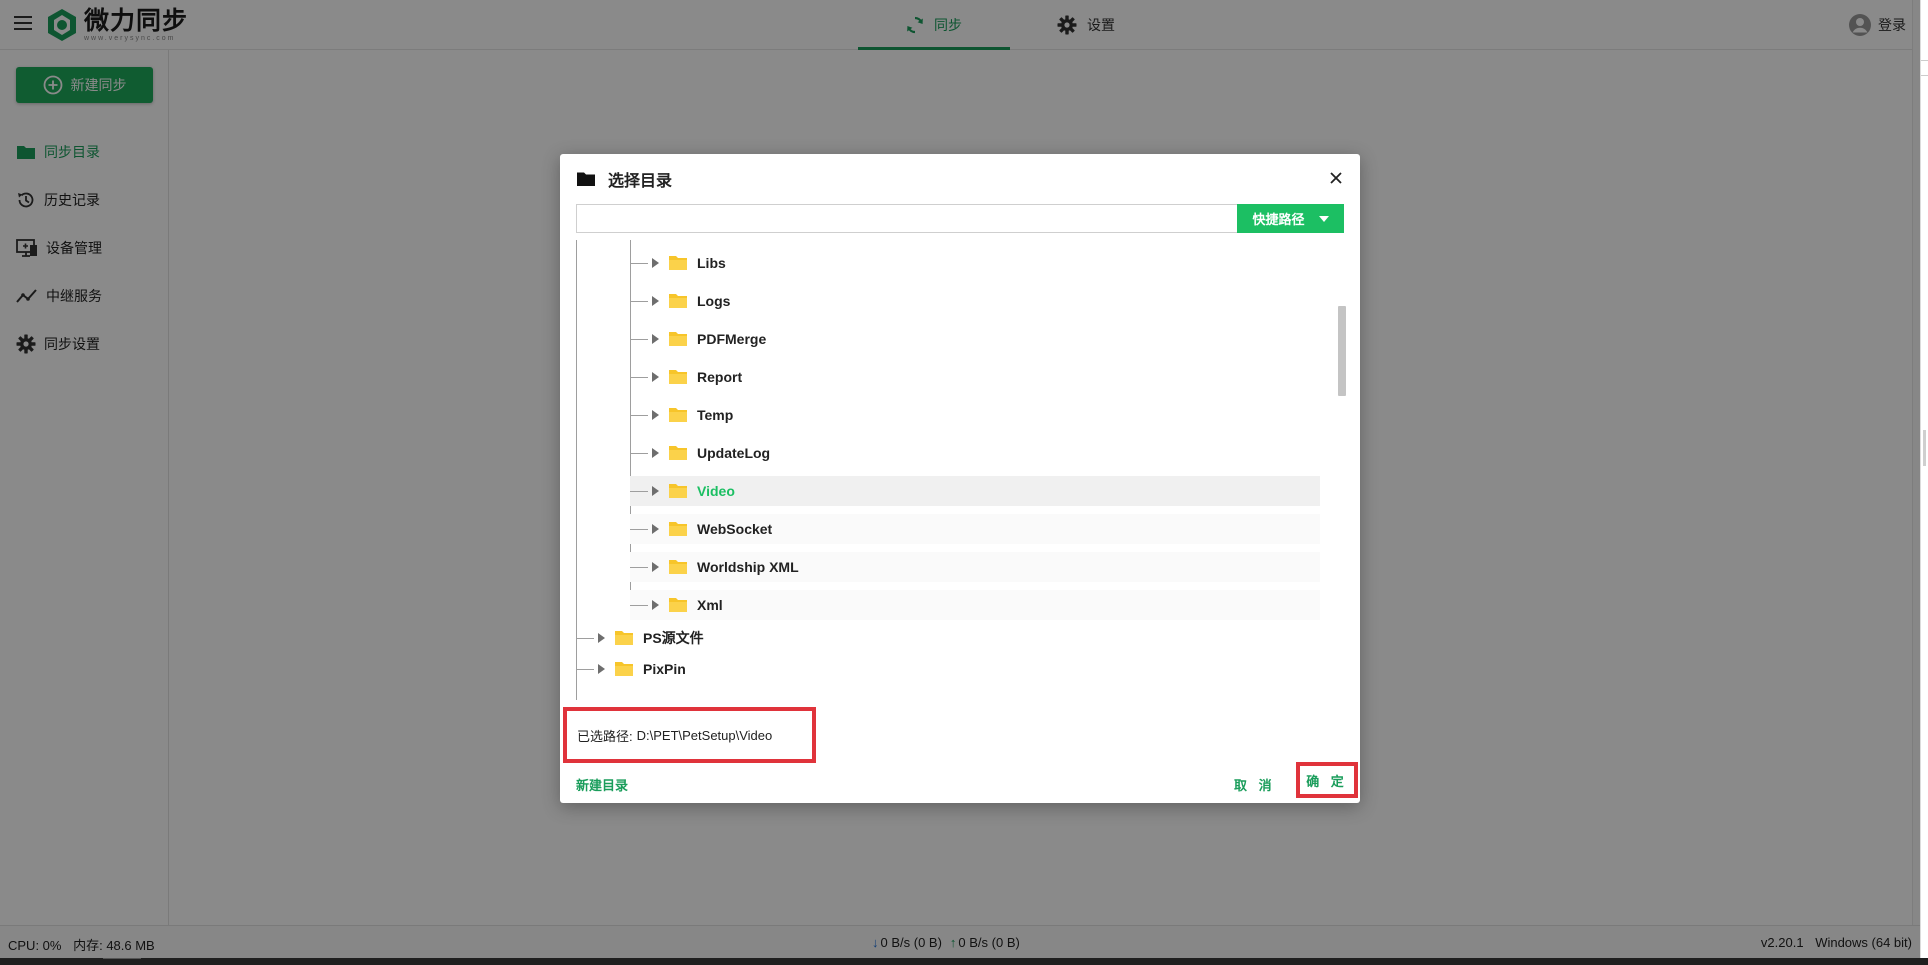 The width and height of the screenshot is (1928, 965). I want to click on tree-node: Logs, so click(975, 301).